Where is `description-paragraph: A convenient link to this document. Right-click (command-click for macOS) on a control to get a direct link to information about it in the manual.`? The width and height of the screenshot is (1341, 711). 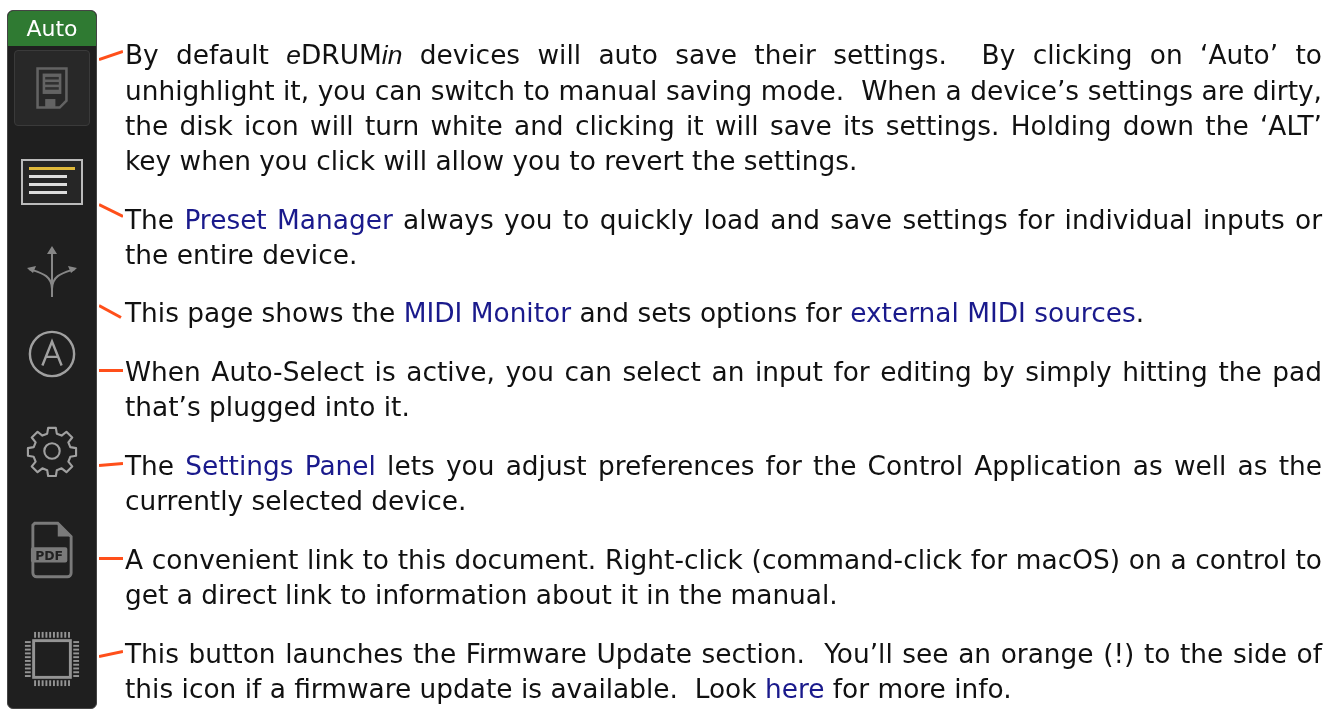 description-paragraph: A convenient link to this document. Right-click (command-click for macOS) on a control to get a direct link to information about it in the manual. is located at coordinates (723, 577).